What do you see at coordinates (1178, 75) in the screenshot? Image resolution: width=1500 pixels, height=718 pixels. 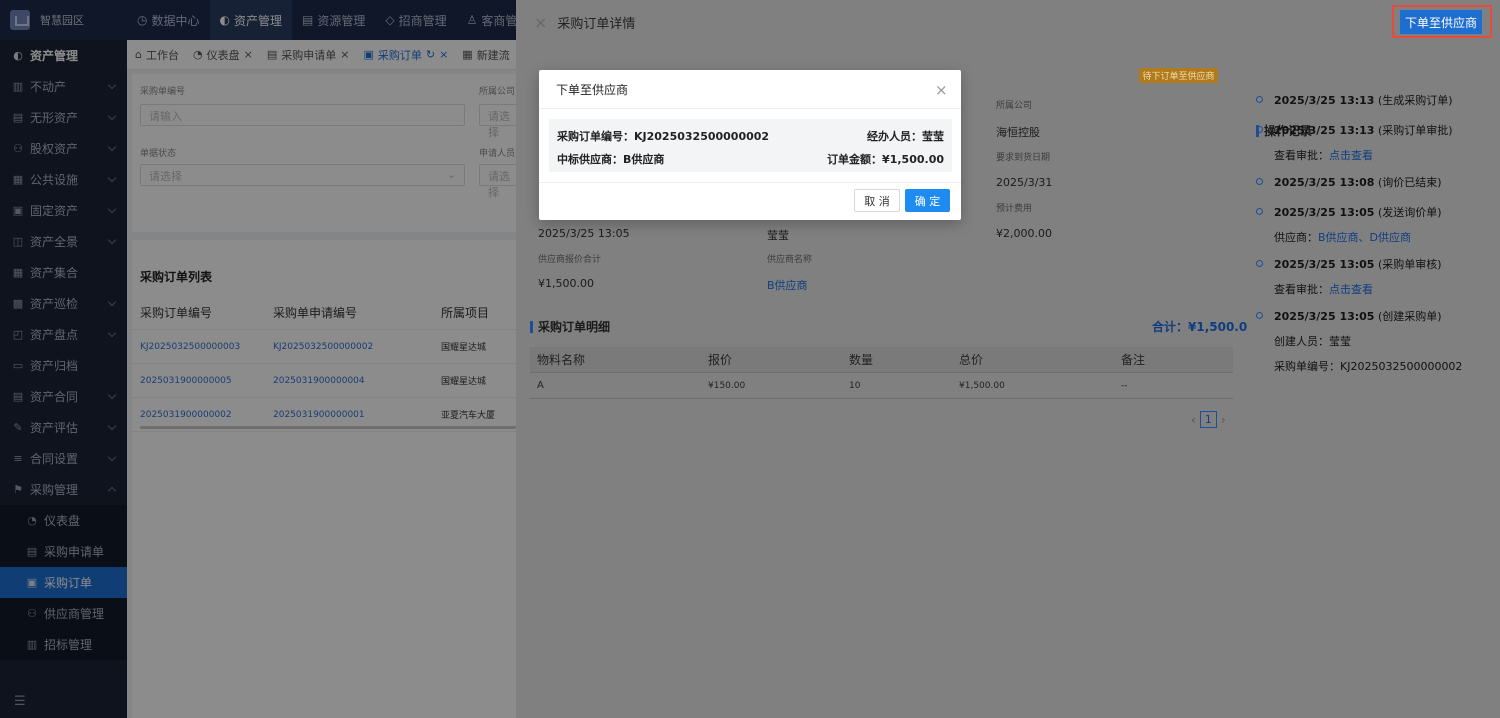 I see `status-badge: 待下订单至供应商` at bounding box center [1178, 75].